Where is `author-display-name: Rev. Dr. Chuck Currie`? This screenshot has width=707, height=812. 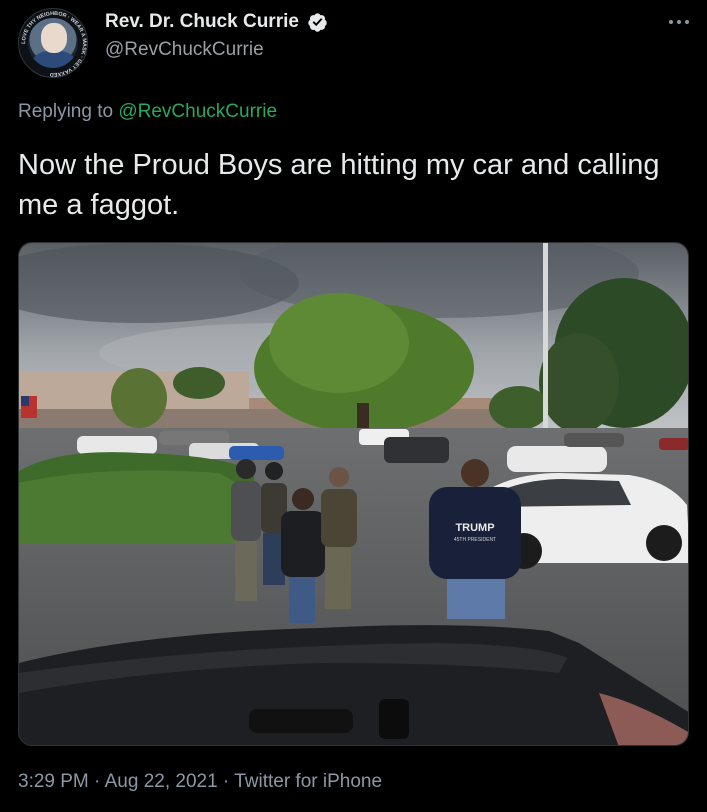
author-display-name: Rev. Dr. Chuck Currie is located at coordinates (202, 22).